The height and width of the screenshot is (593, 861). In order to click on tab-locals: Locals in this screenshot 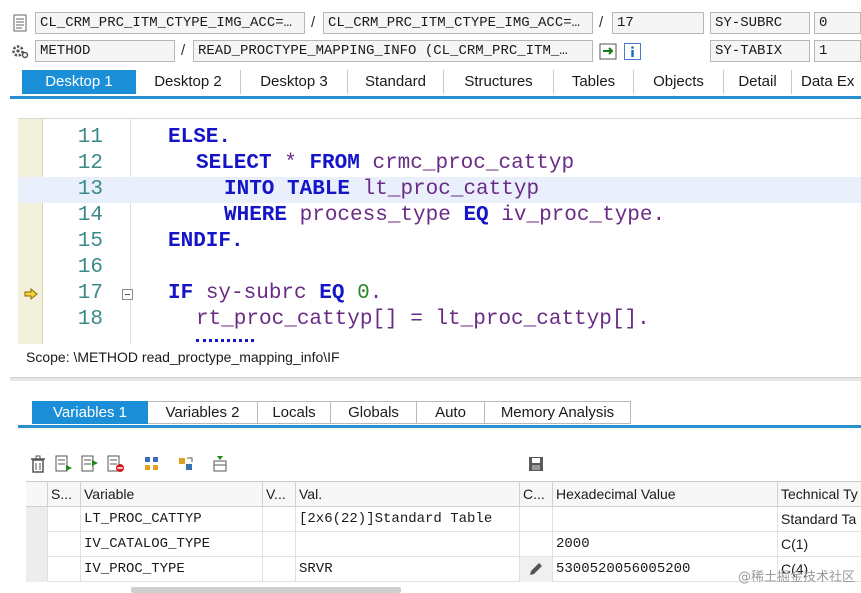, I will do `click(294, 412)`.